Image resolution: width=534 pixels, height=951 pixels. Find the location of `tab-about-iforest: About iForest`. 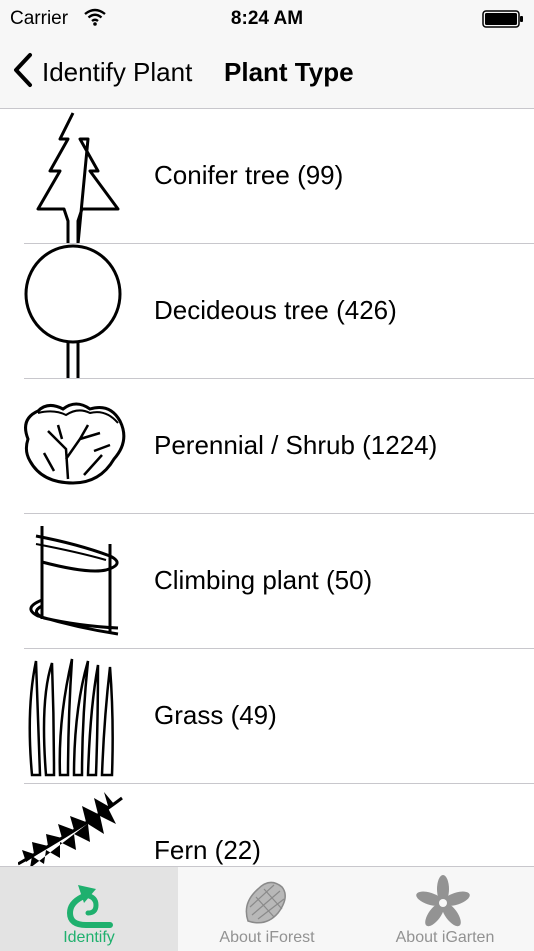

tab-about-iforest: About iForest is located at coordinates (267, 909).